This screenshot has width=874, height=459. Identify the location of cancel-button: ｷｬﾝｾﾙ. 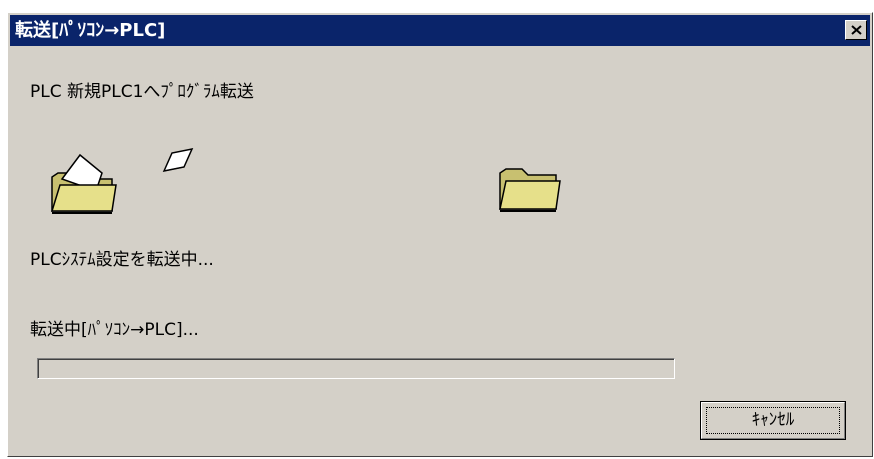
(773, 420).